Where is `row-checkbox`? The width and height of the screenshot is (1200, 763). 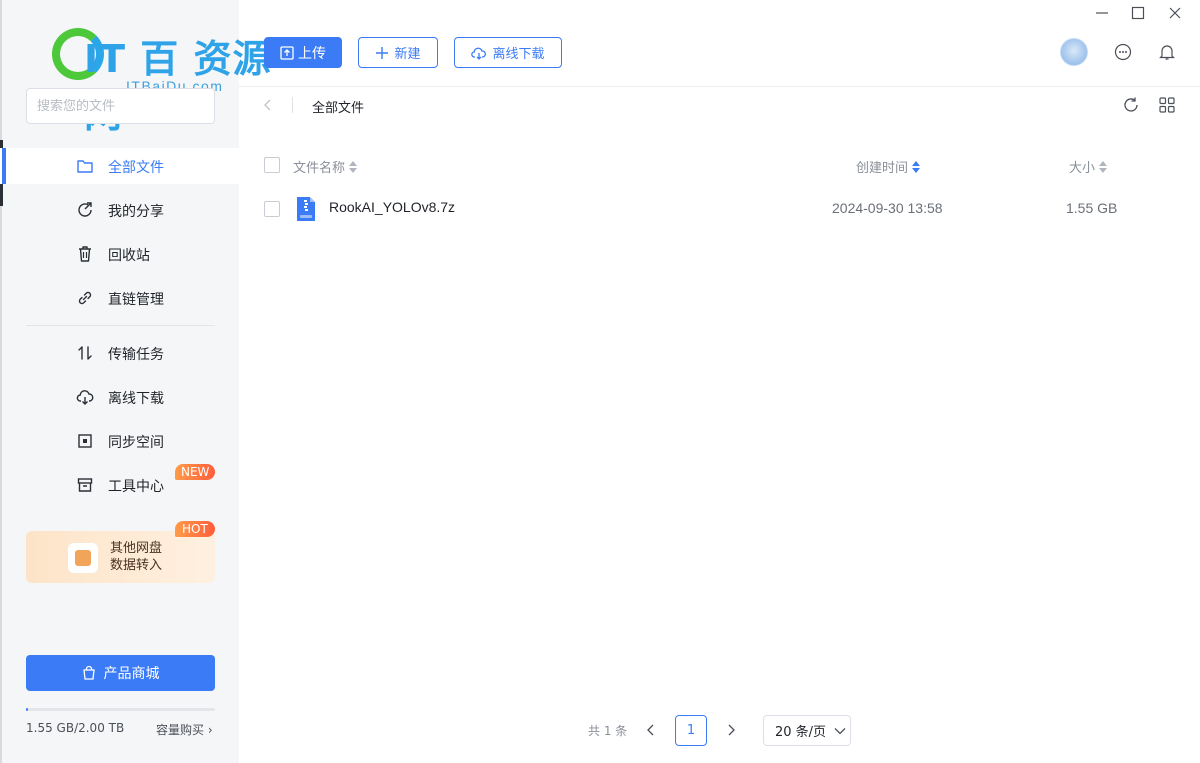
row-checkbox is located at coordinates (272, 209).